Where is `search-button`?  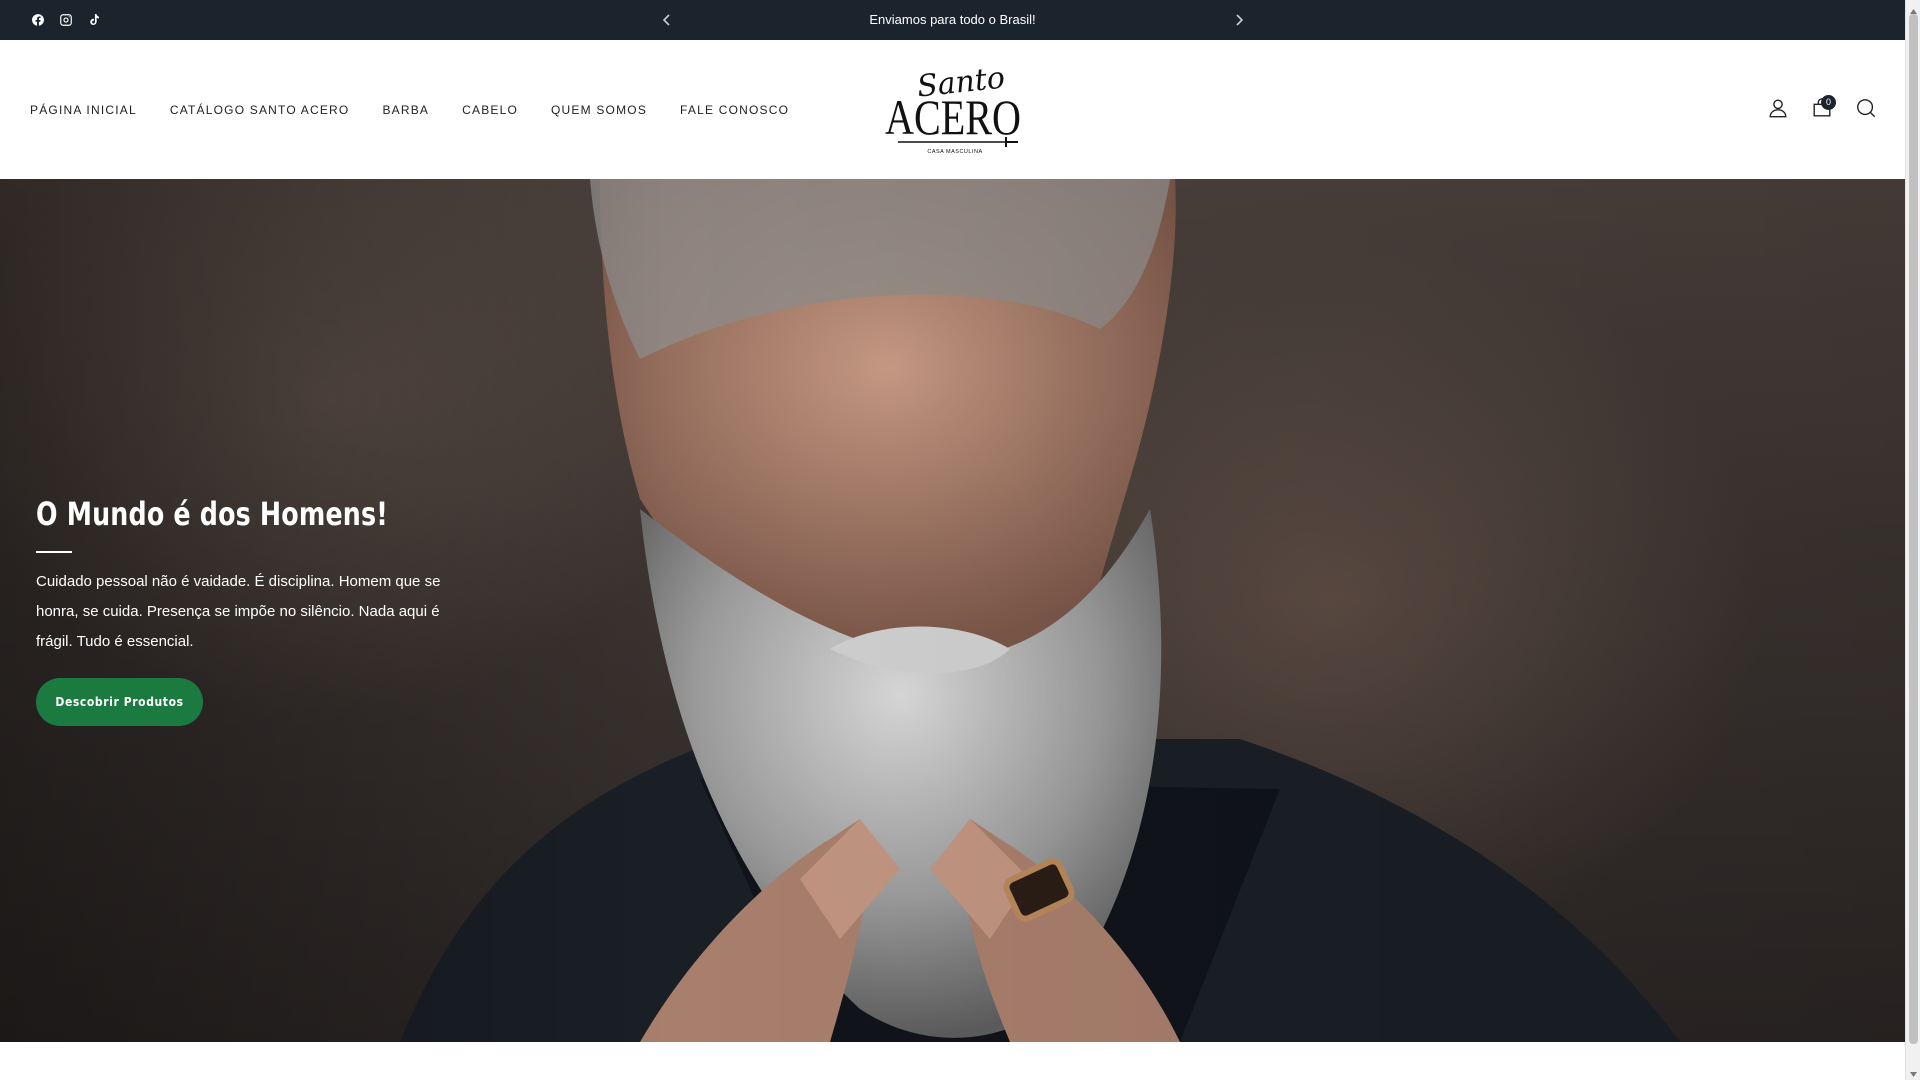 search-button is located at coordinates (1866, 108).